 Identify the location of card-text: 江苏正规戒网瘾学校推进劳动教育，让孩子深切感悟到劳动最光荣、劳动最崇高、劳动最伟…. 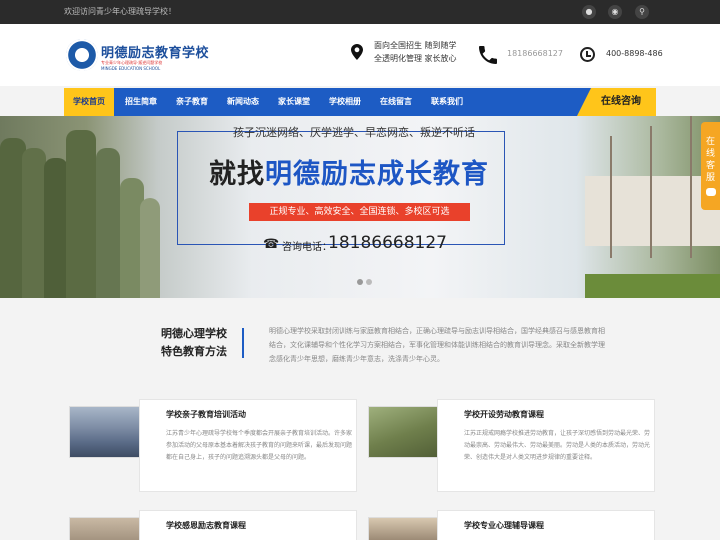
(557, 445).